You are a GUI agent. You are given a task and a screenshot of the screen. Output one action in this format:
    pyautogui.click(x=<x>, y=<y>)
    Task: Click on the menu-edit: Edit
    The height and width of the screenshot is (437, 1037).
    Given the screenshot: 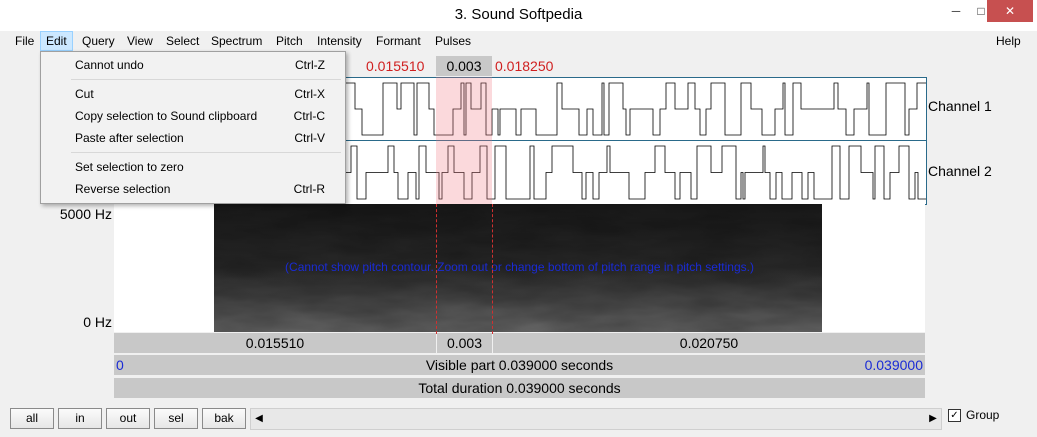 What is the action you would take?
    pyautogui.click(x=56, y=41)
    